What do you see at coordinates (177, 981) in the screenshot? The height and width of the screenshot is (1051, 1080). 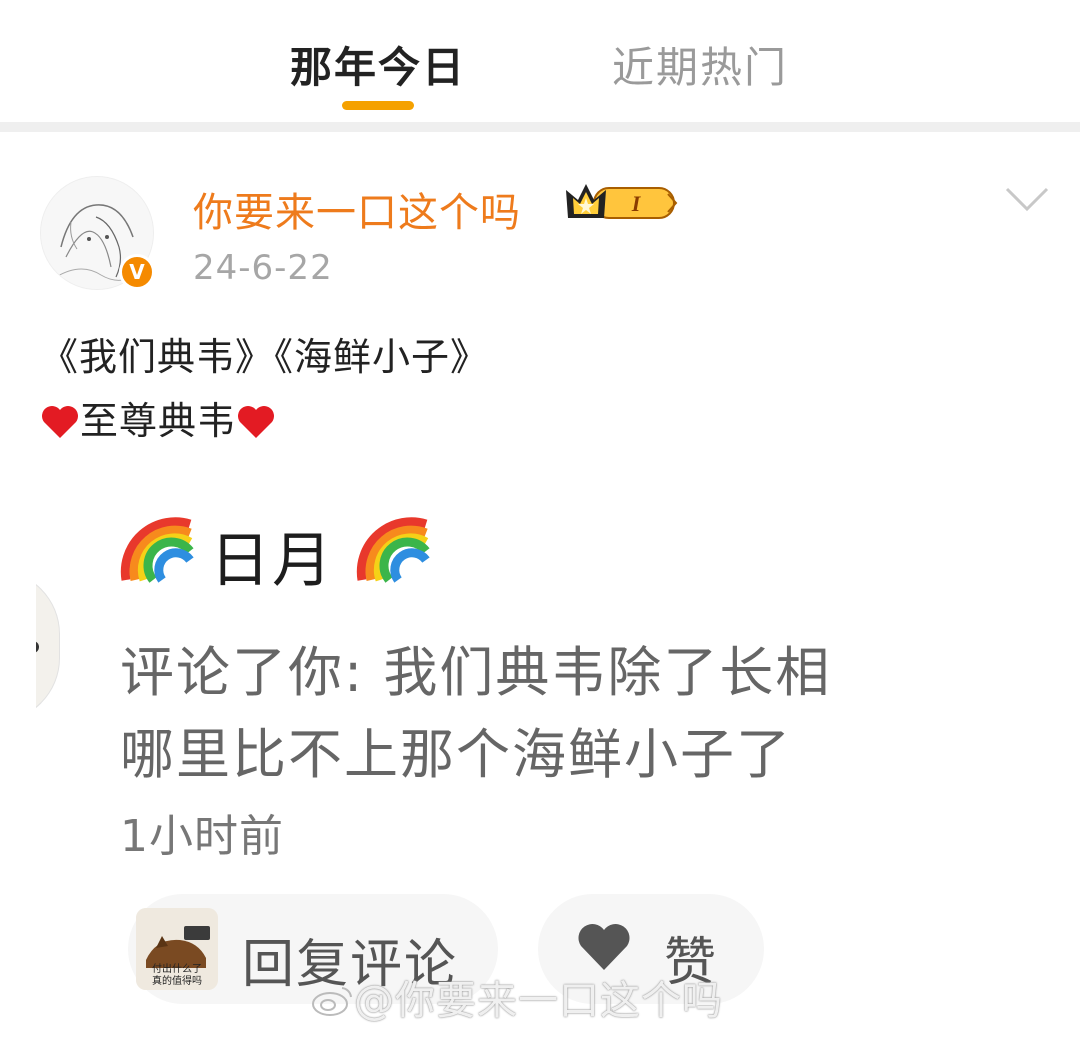 I see `thumbnail-caption-line-2: 真的值得吗` at bounding box center [177, 981].